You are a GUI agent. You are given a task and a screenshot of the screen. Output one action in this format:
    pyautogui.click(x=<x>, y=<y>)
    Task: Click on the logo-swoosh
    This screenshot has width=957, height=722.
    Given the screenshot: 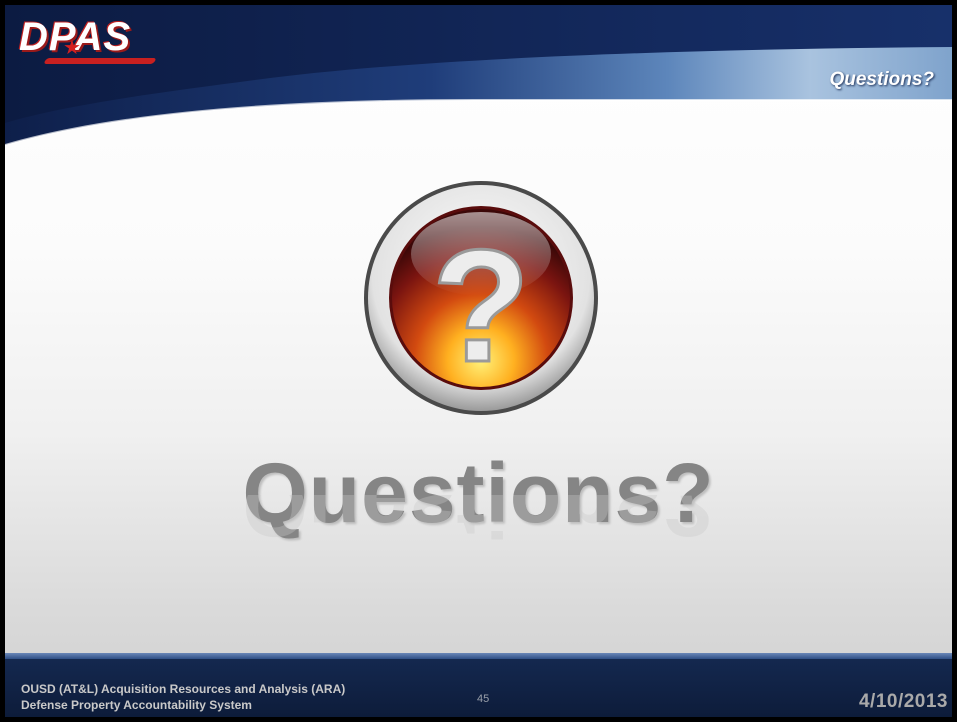 What is the action you would take?
    pyautogui.click(x=100, y=61)
    